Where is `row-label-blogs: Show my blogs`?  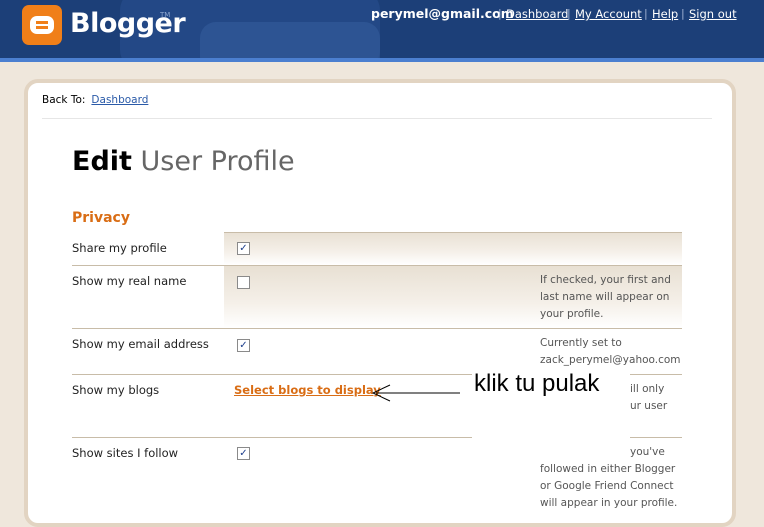 row-label-blogs: Show my blogs is located at coordinates (116, 390).